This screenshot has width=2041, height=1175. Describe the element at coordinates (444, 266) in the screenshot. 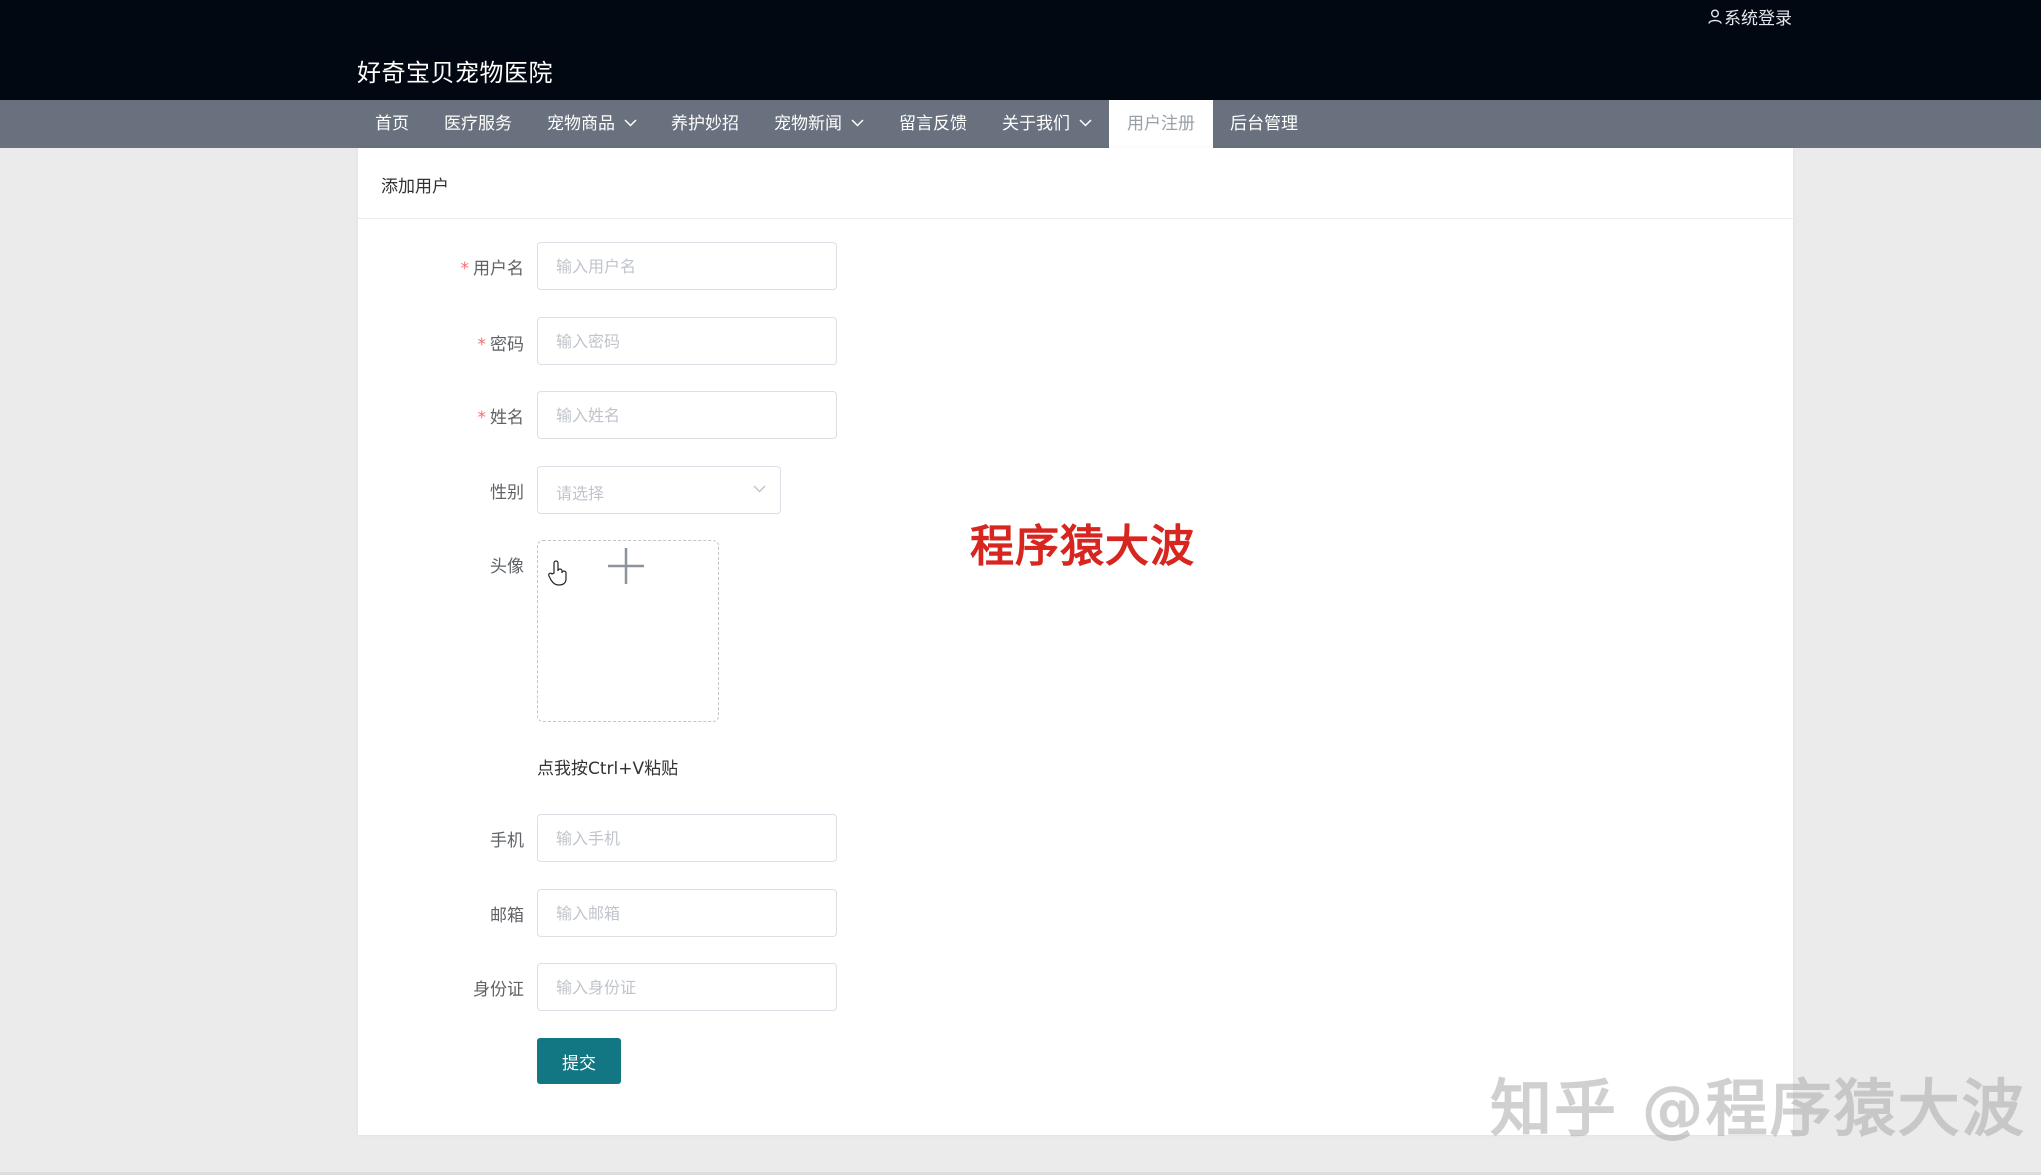

I see `username-label: * 用户名` at that location.